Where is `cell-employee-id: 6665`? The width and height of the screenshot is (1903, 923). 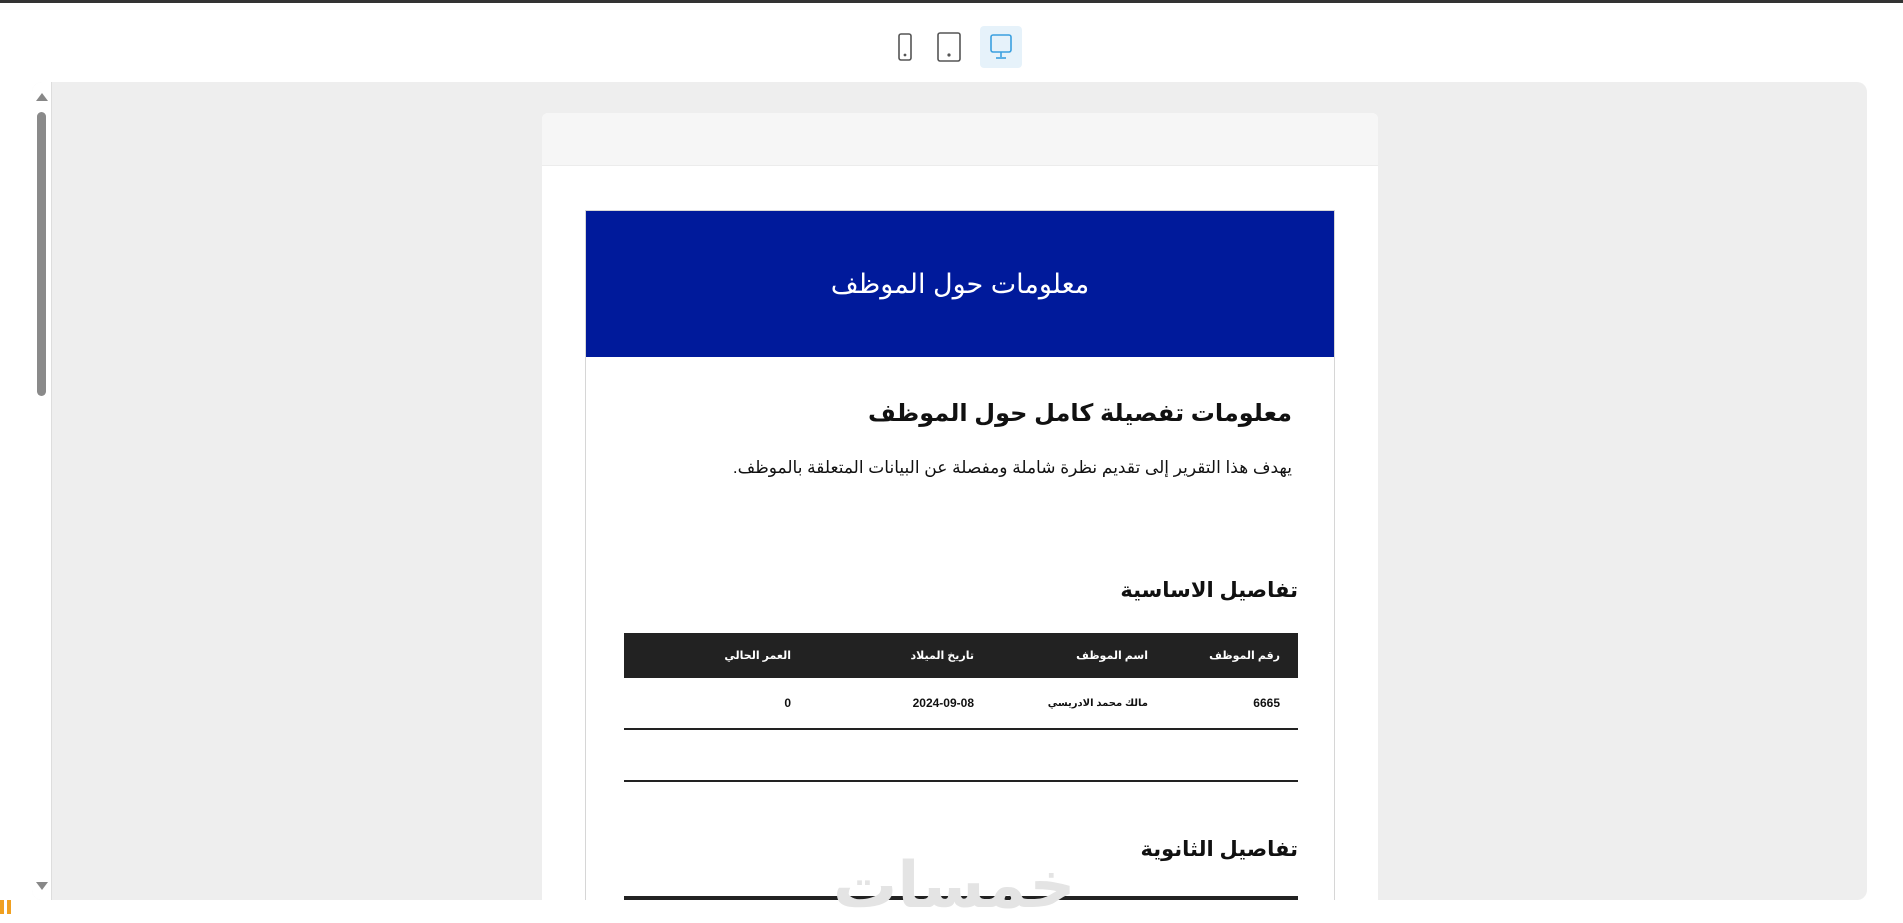 cell-employee-id: 6665 is located at coordinates (1266, 703).